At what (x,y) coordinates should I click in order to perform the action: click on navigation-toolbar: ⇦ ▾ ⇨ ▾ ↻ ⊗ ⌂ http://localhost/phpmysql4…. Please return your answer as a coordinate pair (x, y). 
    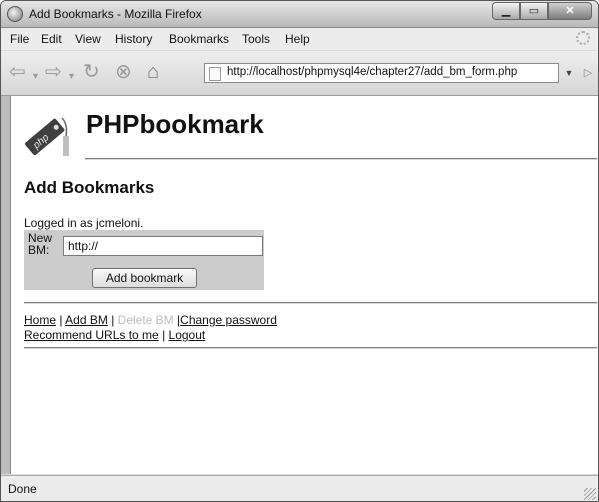
    Looking at the image, I should click on (299, 73).